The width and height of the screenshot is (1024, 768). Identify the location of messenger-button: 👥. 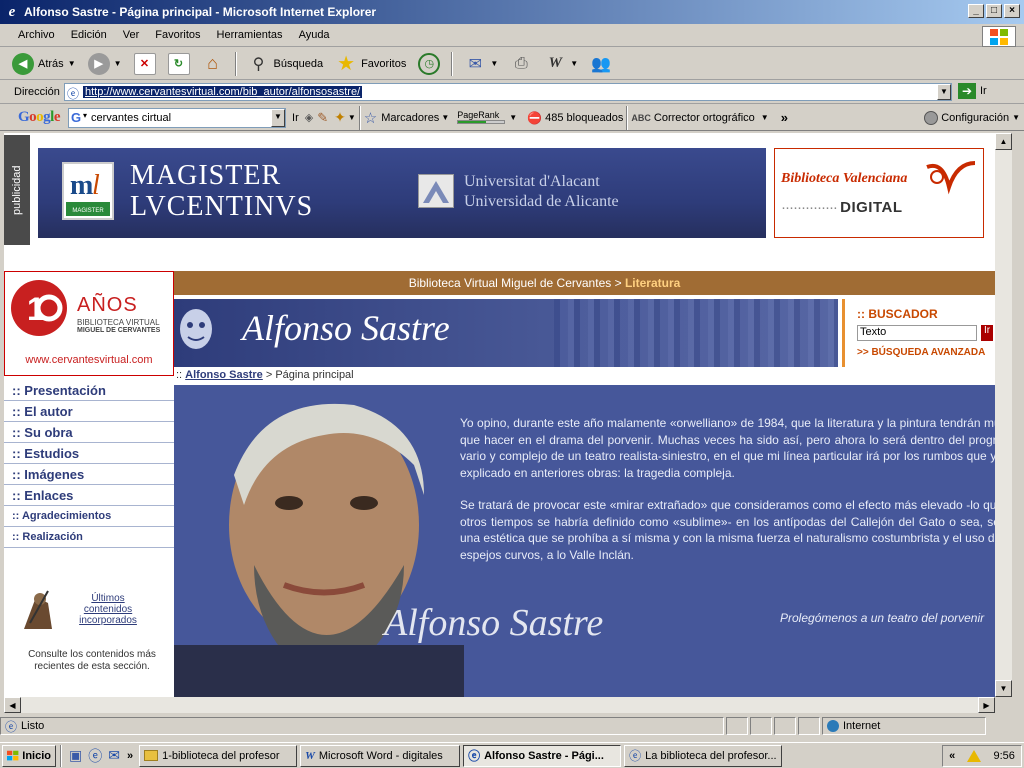
(601, 64).